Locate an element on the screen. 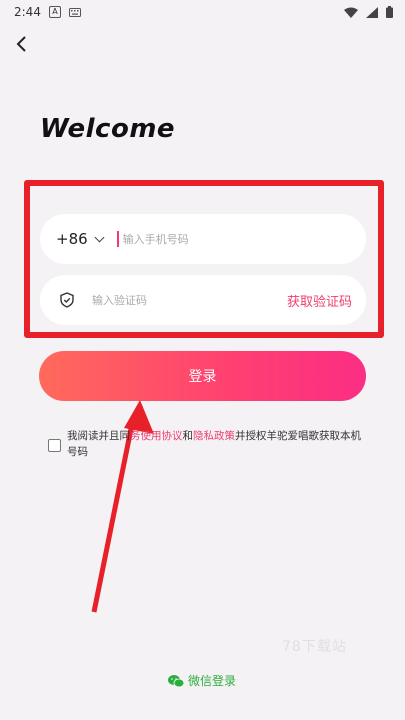 This screenshot has height=720, width=405. get-code-button: 获取验证码 is located at coordinates (319, 300).